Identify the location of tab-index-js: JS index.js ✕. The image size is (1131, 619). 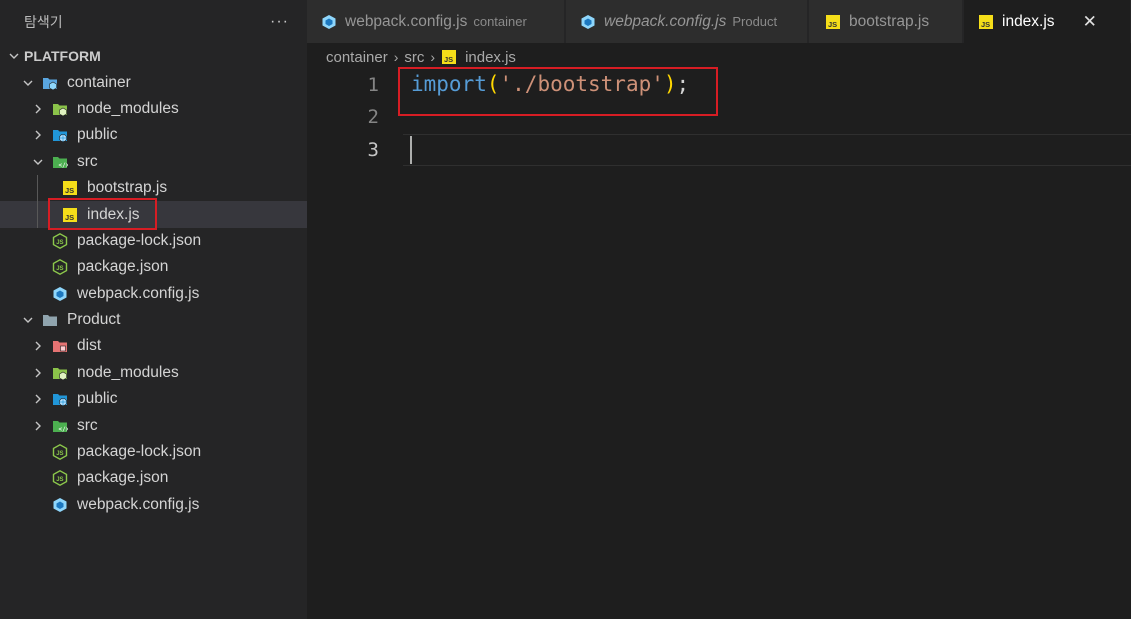
(1047, 21).